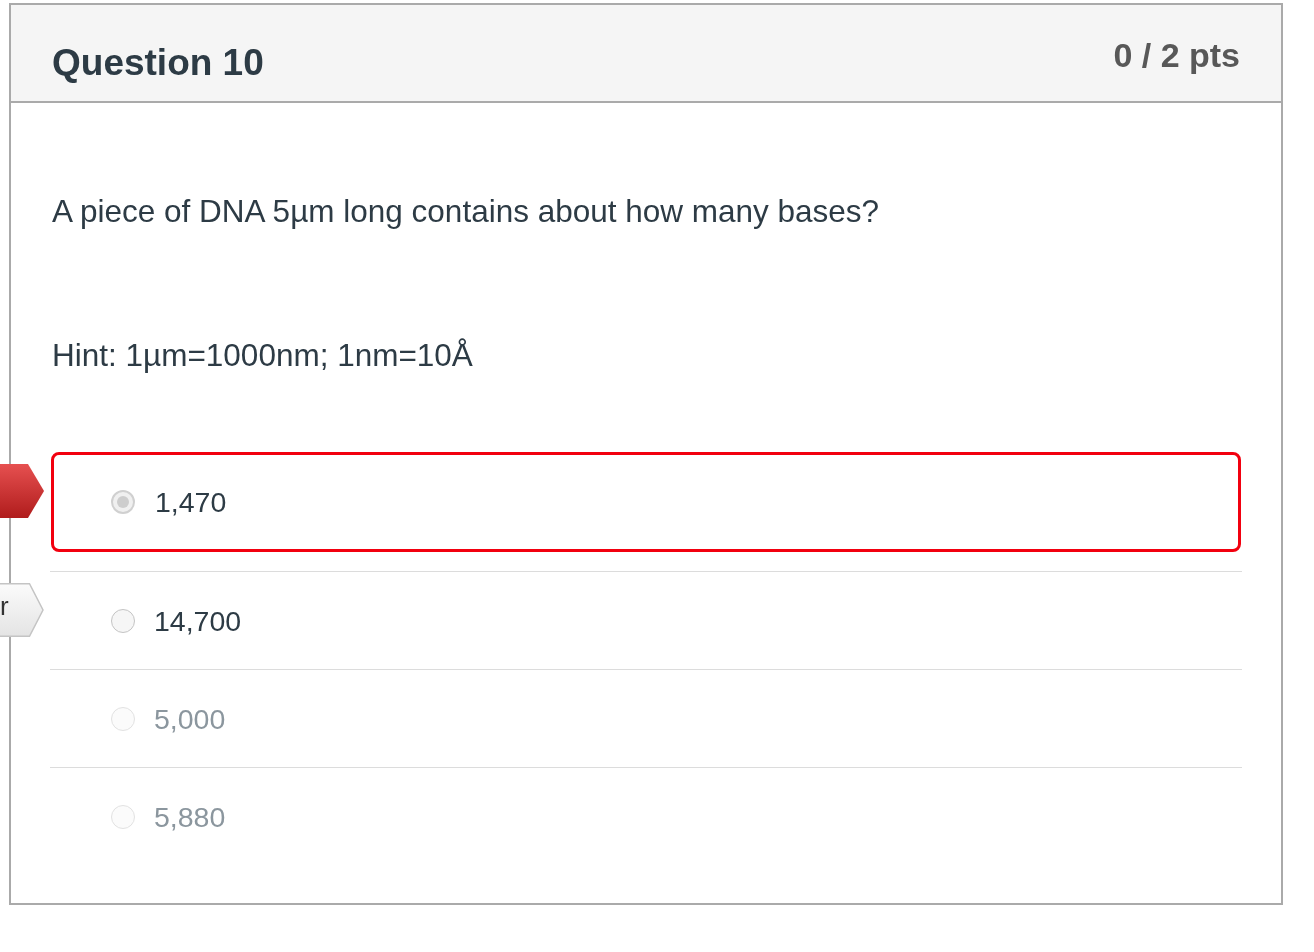  I want to click on answer-text: 5,000, so click(190, 719).